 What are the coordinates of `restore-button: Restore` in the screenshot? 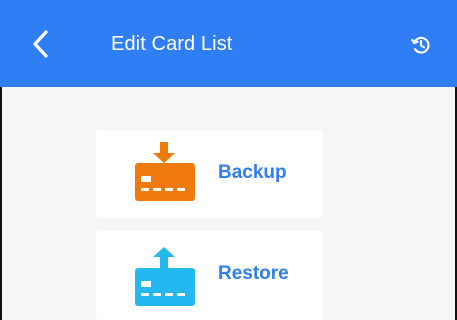 It's located at (209, 275).